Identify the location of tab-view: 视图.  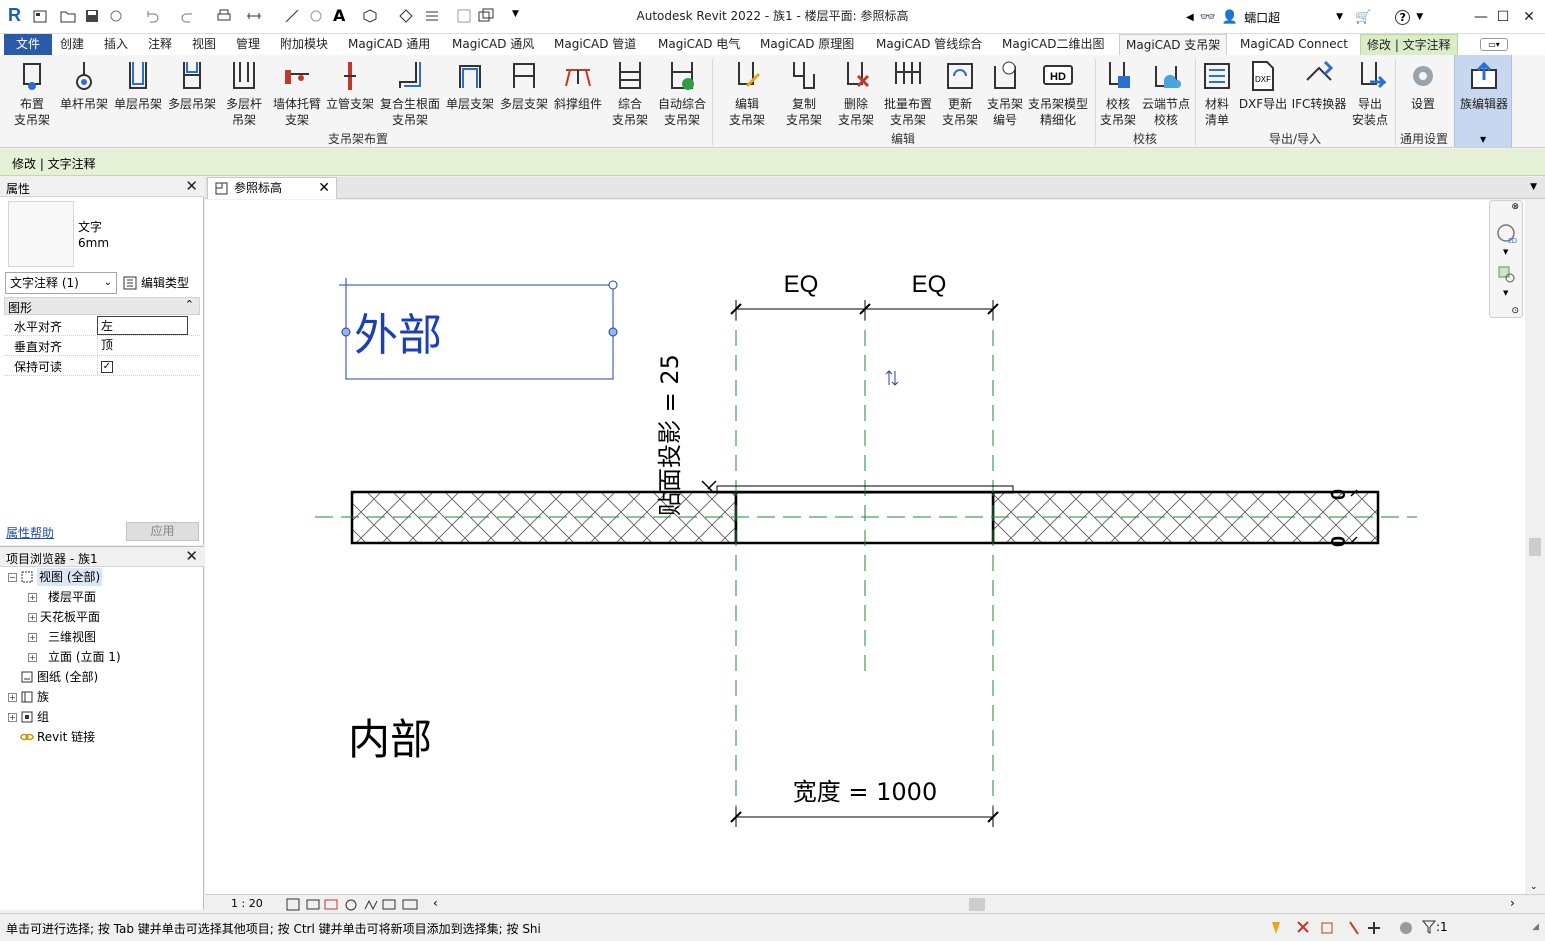
(204, 44).